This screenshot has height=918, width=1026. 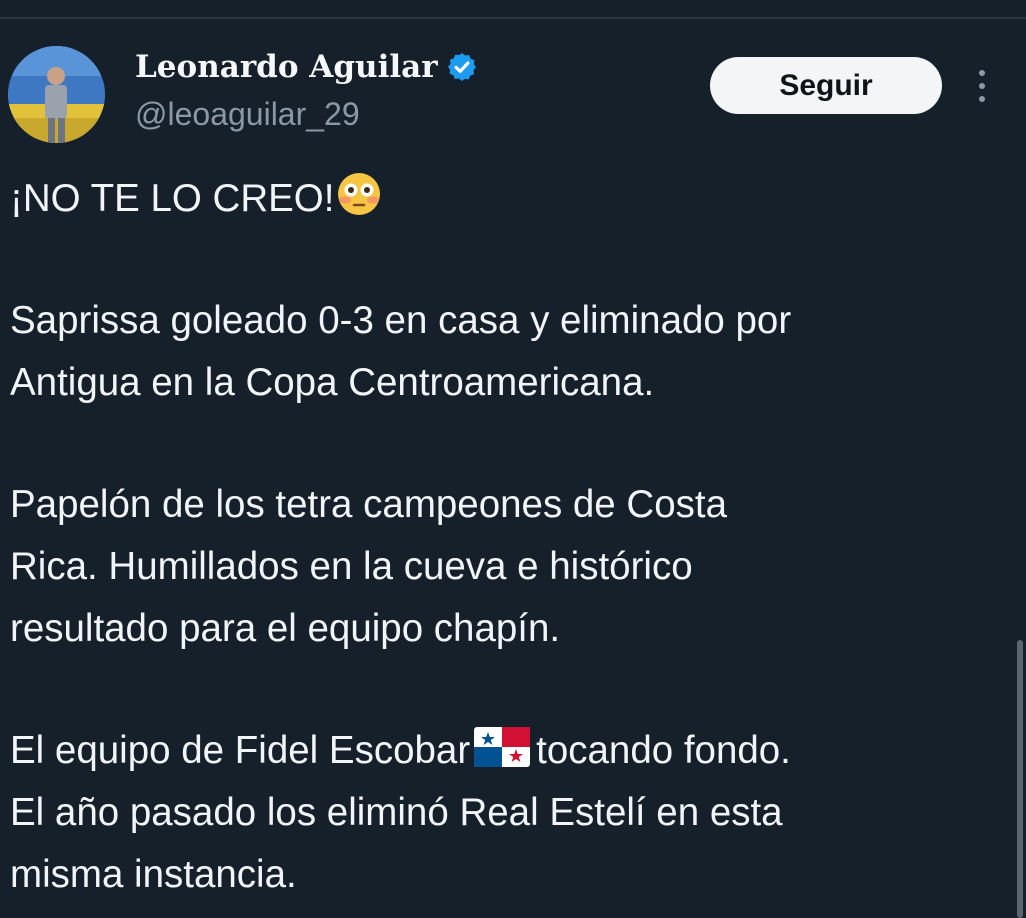 I want to click on author-handle: @leoaguilar_29, so click(x=247, y=114).